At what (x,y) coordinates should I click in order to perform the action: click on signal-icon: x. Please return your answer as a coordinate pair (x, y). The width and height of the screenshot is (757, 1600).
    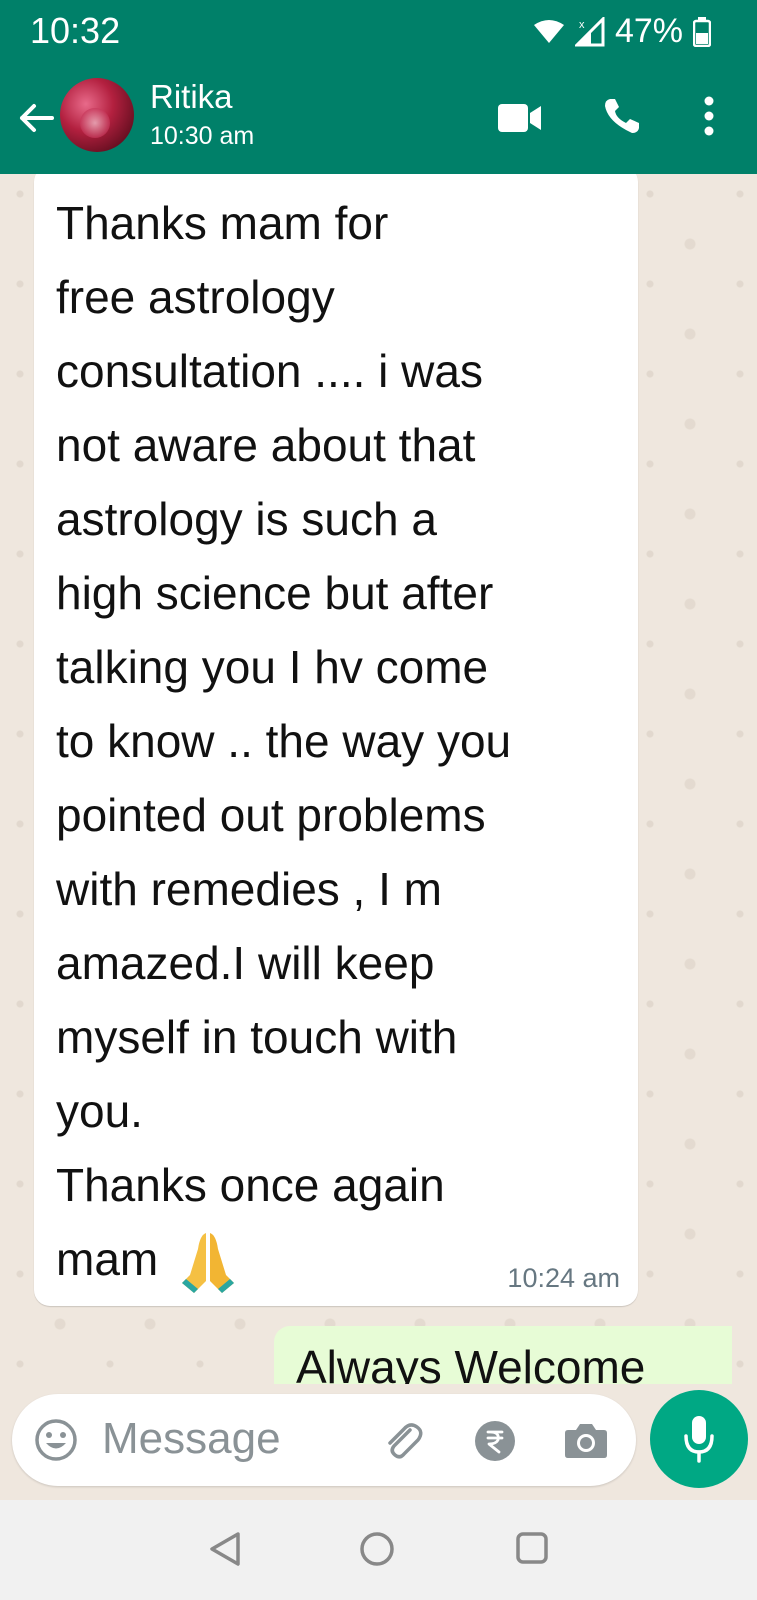
    Looking at the image, I should click on (589, 31).